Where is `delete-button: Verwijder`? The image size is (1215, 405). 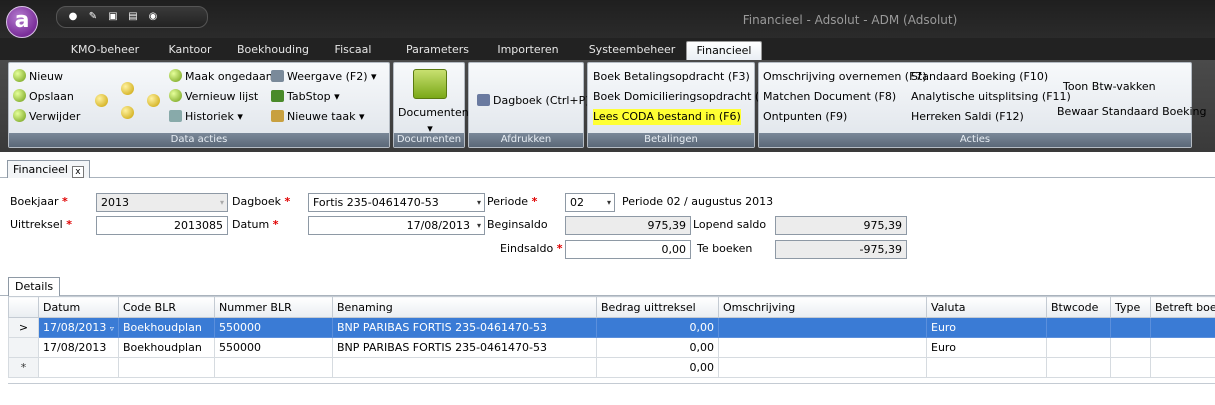
delete-button: Verwijder is located at coordinates (46, 117).